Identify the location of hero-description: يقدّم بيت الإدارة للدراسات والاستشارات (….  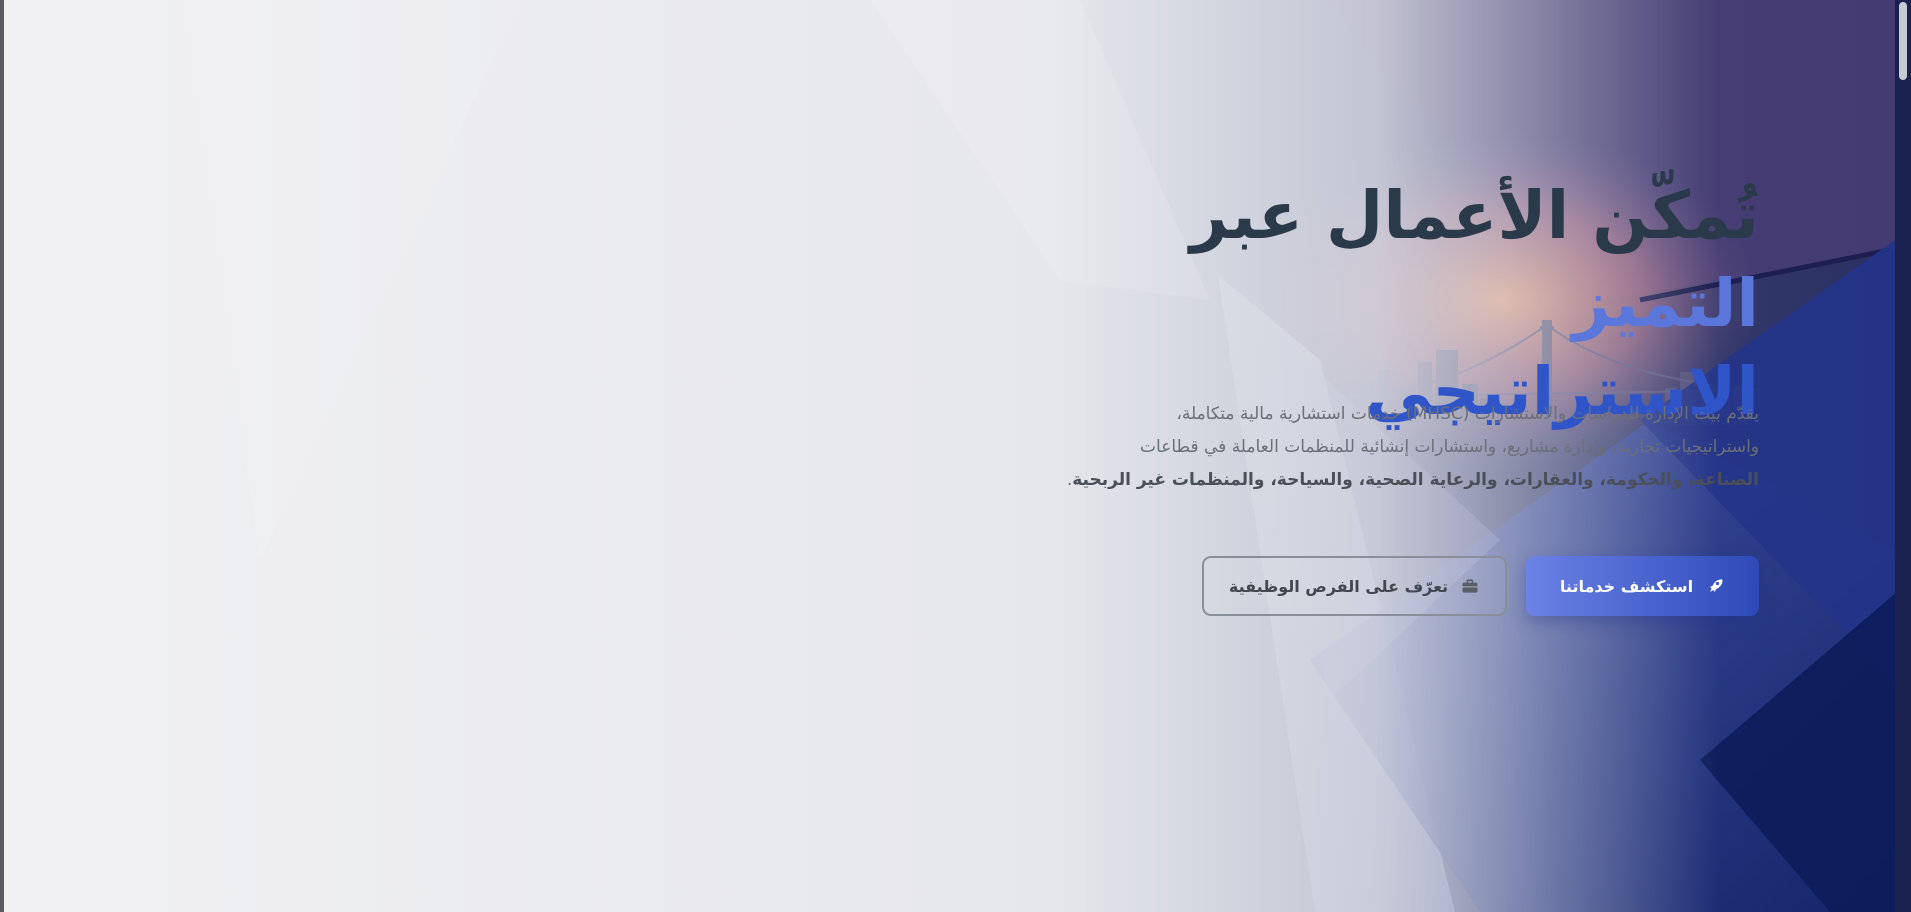
(1389, 447).